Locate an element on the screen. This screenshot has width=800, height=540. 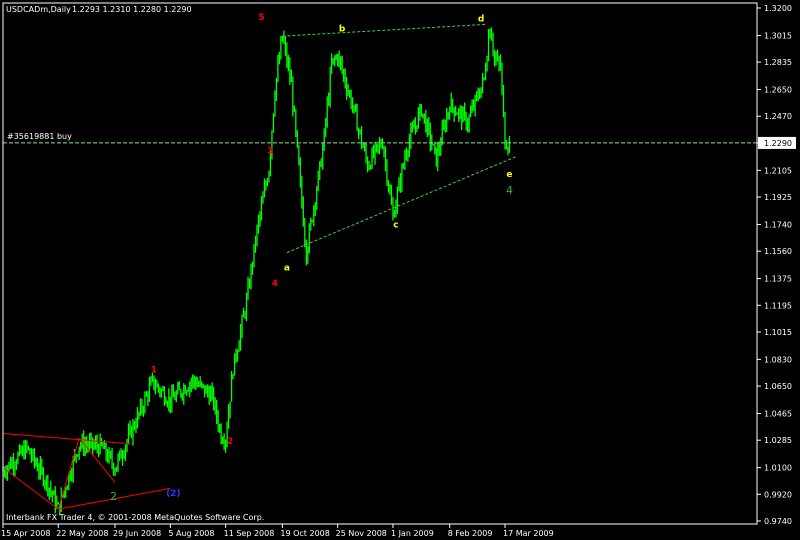
y-tick-label: 0.9740 is located at coordinates (778, 521).